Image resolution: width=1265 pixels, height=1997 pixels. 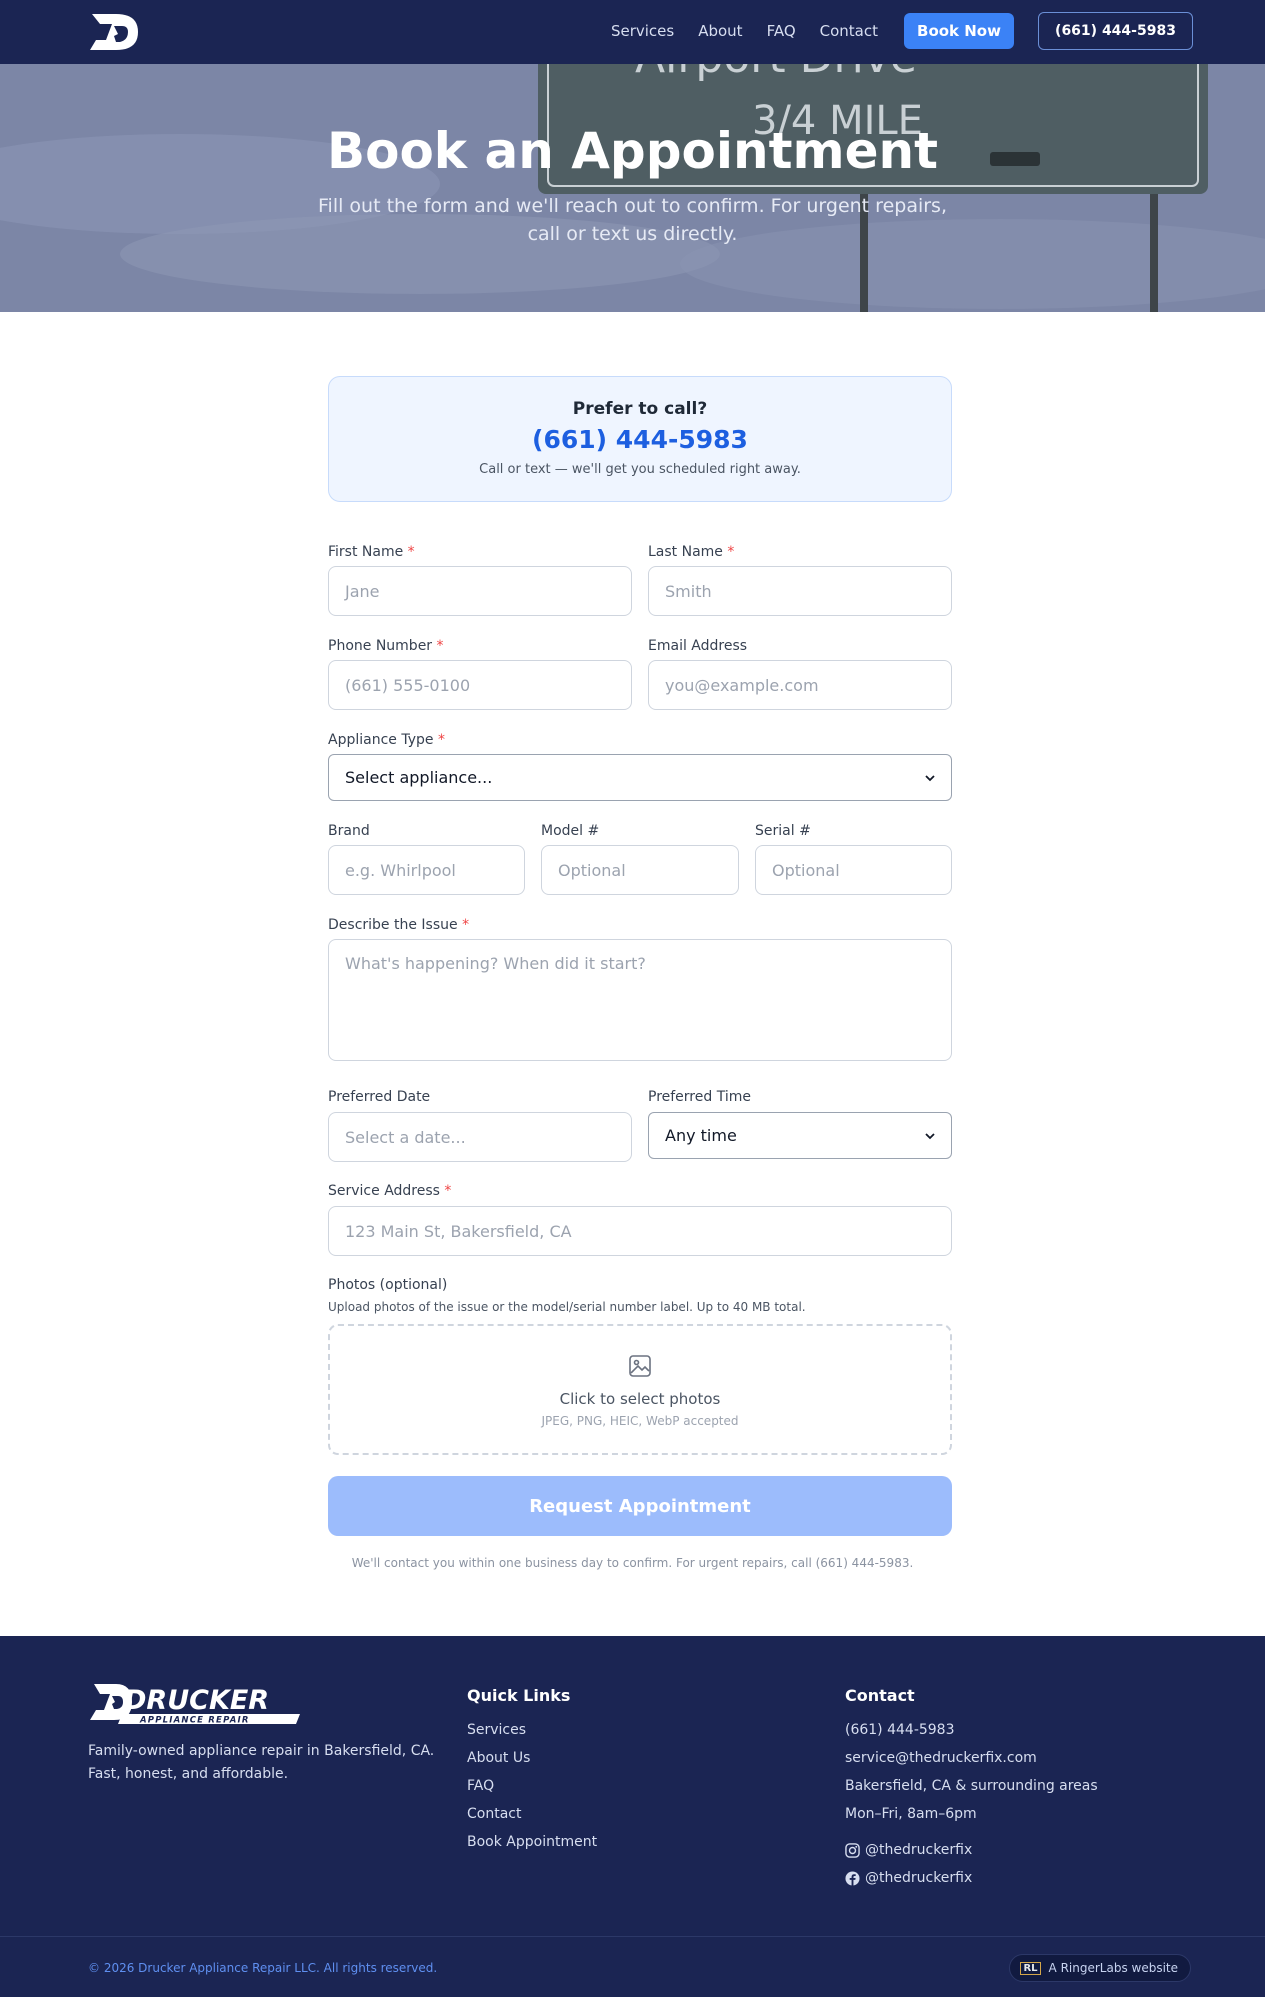 I want to click on nav-link-about: About, so click(x=720, y=31).